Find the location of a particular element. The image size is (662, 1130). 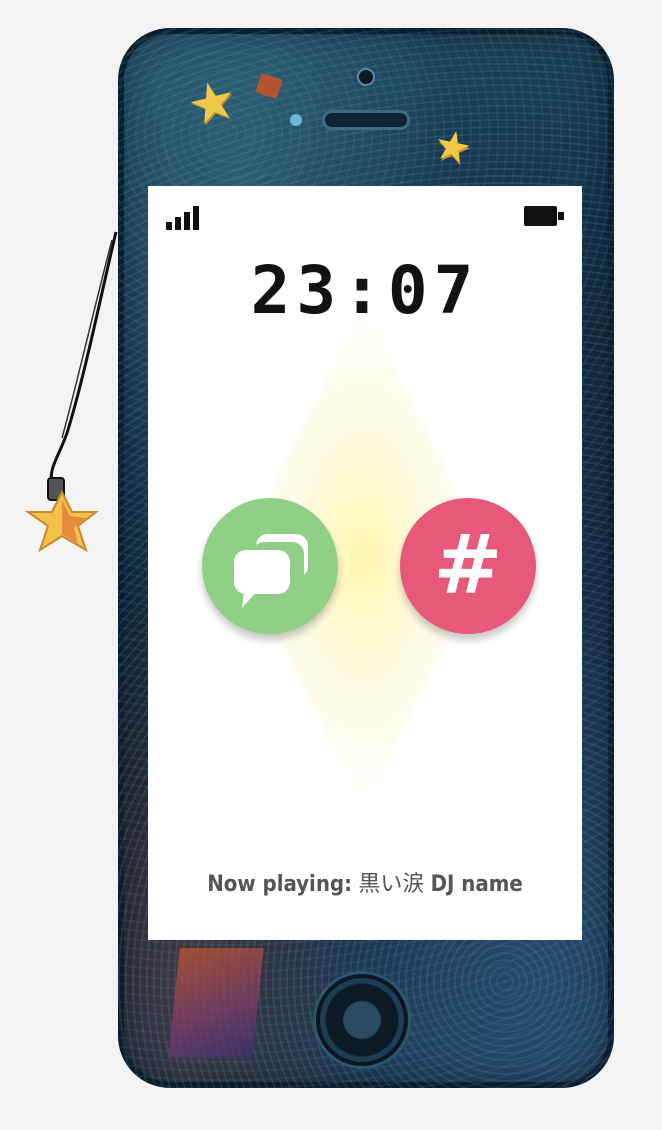

clock-time: 23:07 is located at coordinates (365, 290).